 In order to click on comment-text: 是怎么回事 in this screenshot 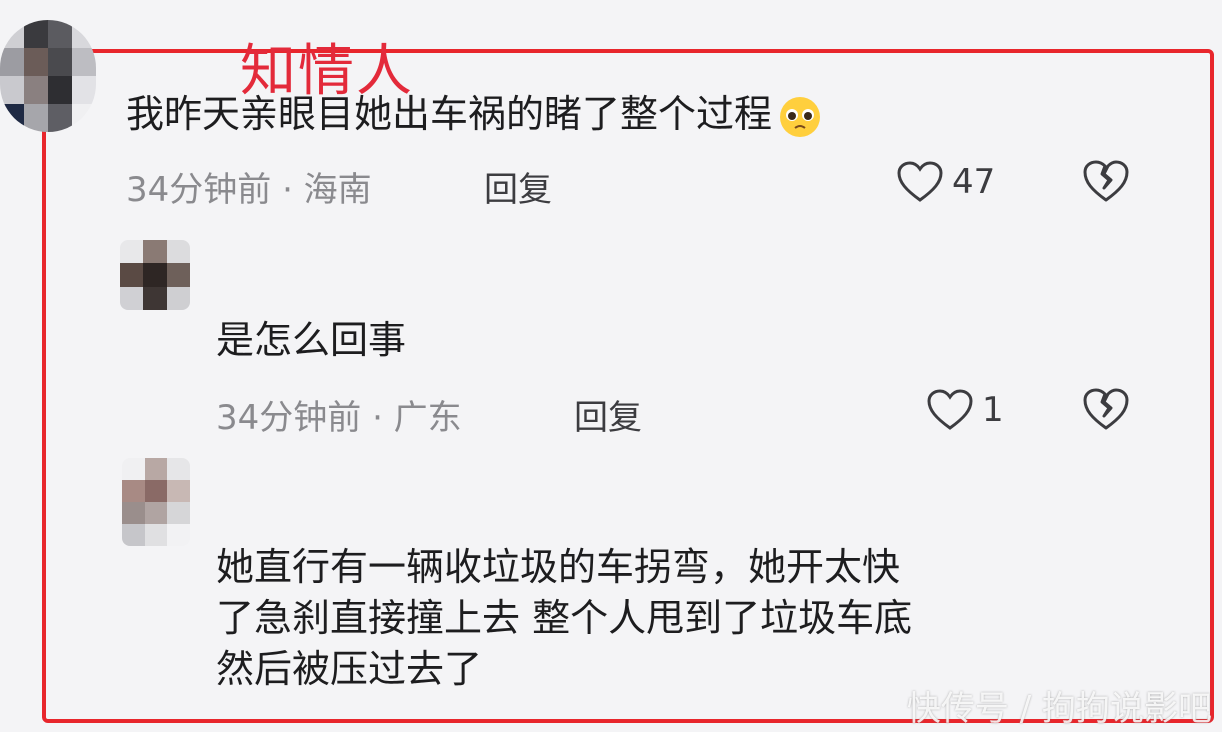, I will do `click(311, 340)`.